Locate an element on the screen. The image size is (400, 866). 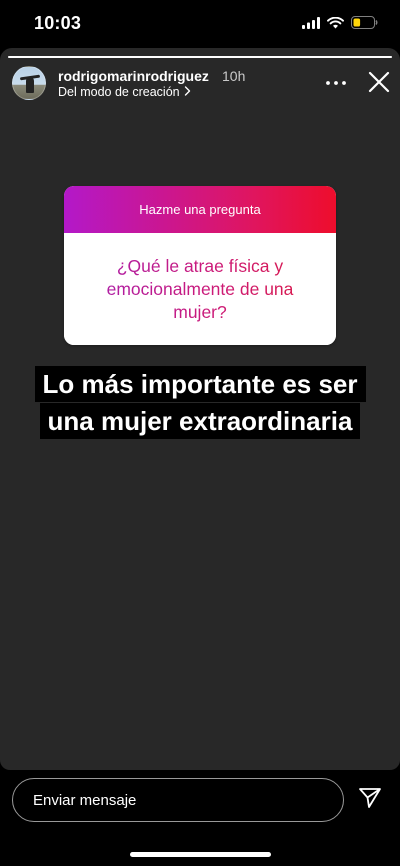
more-options-button is located at coordinates (336, 81).